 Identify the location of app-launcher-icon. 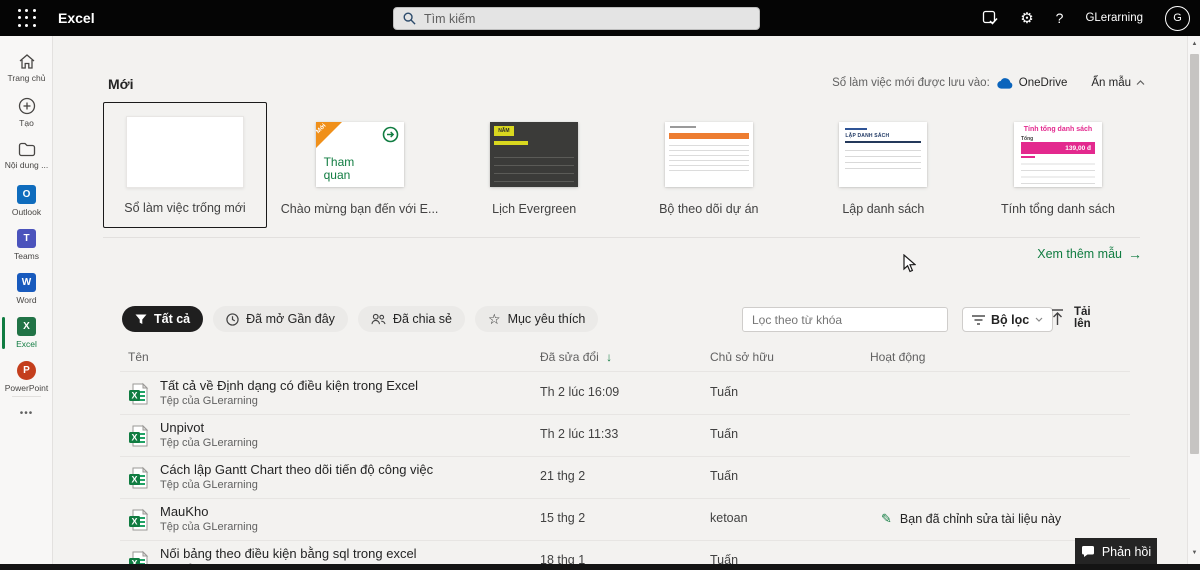
(27, 18).